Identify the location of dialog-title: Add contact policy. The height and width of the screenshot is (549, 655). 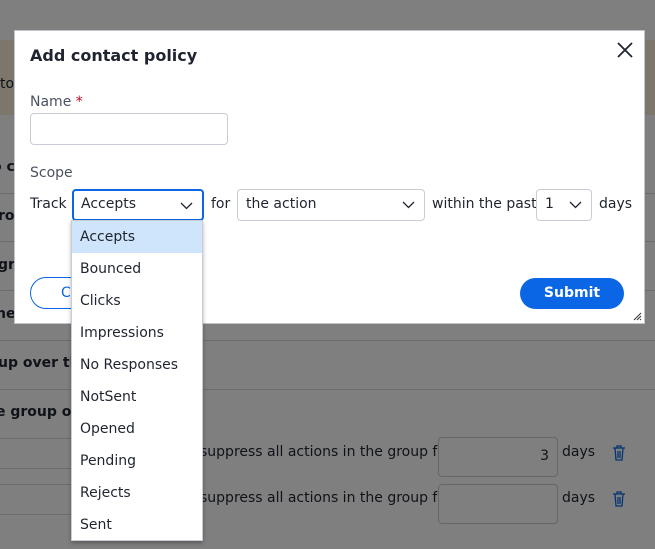
(114, 55).